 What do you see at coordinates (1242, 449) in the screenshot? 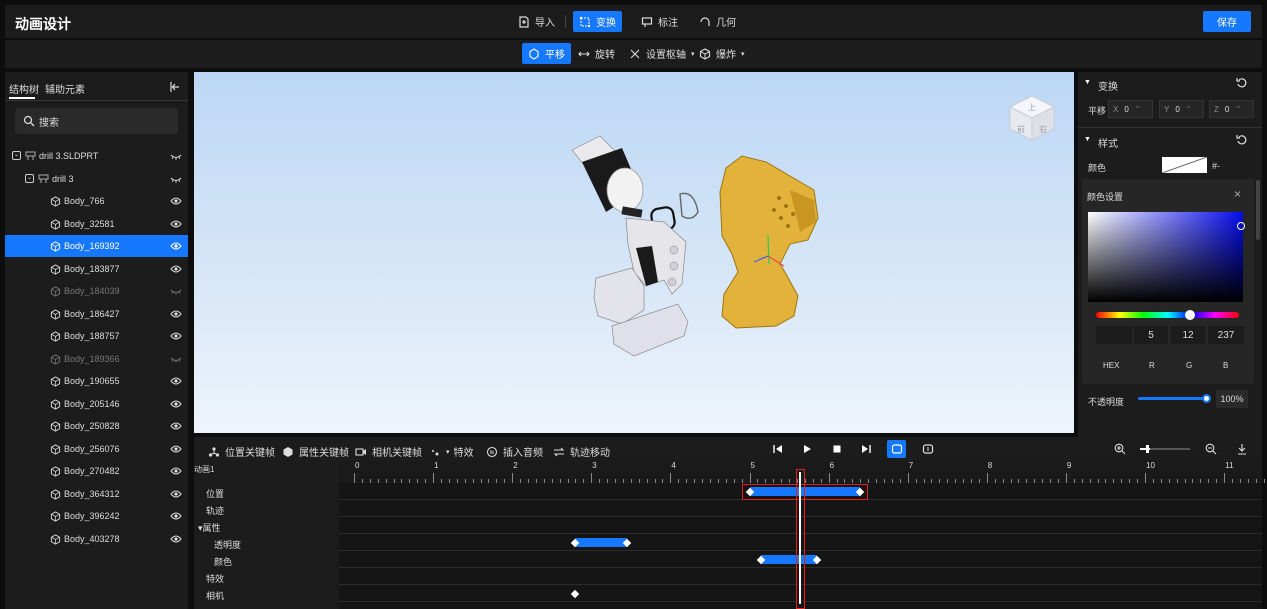
I see `collapse-timeline-icon` at bounding box center [1242, 449].